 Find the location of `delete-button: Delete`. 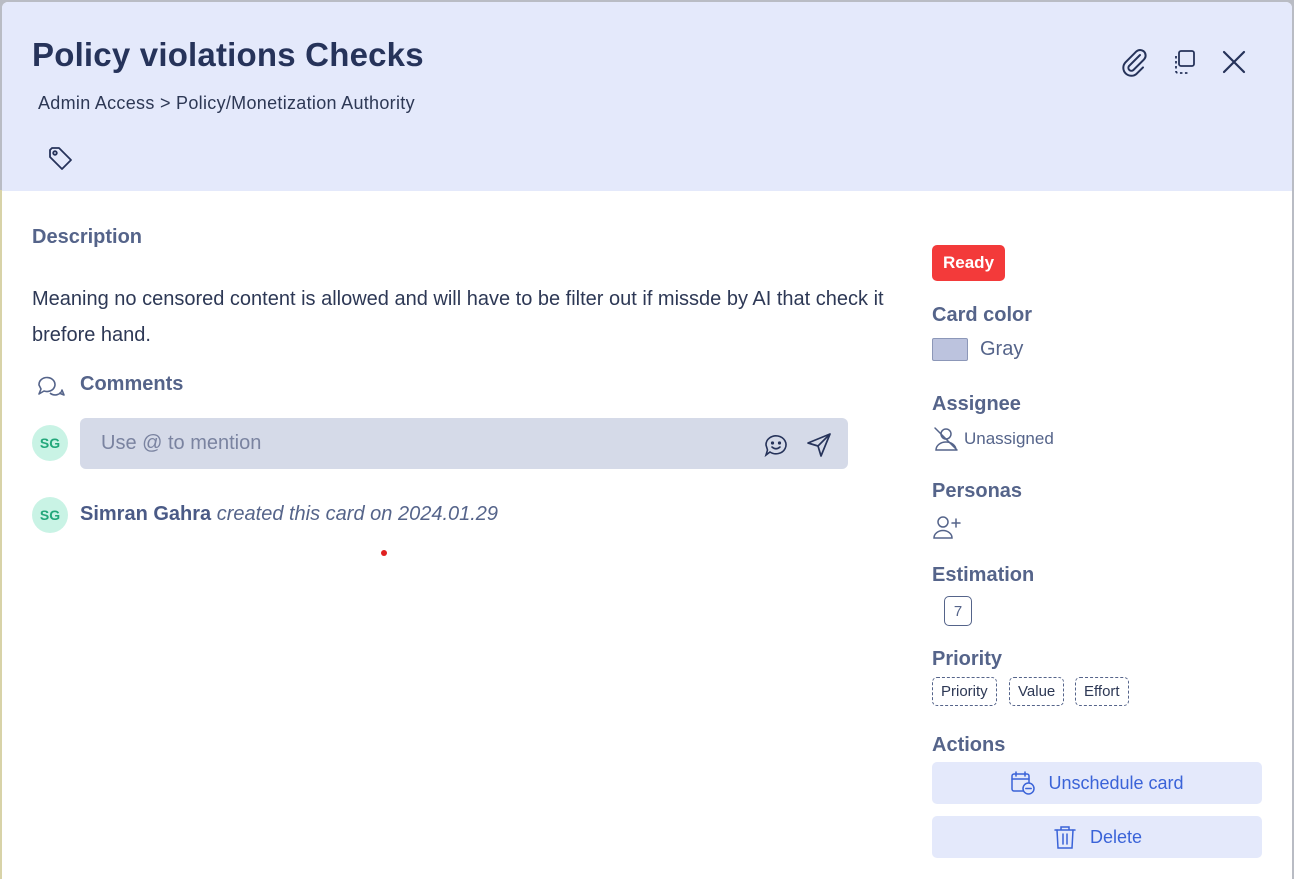

delete-button: Delete is located at coordinates (1097, 837).